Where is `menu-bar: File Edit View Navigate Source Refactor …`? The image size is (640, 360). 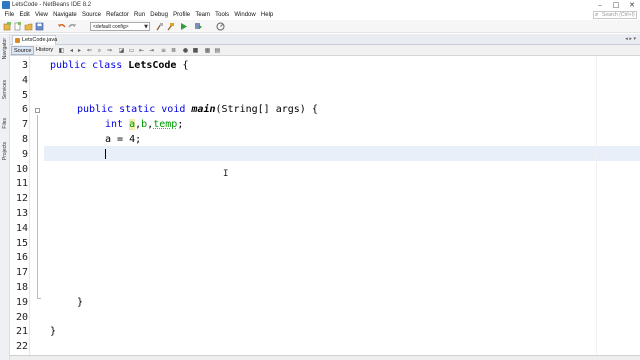 menu-bar: File Edit View Navigate Source Refactor … is located at coordinates (320, 15).